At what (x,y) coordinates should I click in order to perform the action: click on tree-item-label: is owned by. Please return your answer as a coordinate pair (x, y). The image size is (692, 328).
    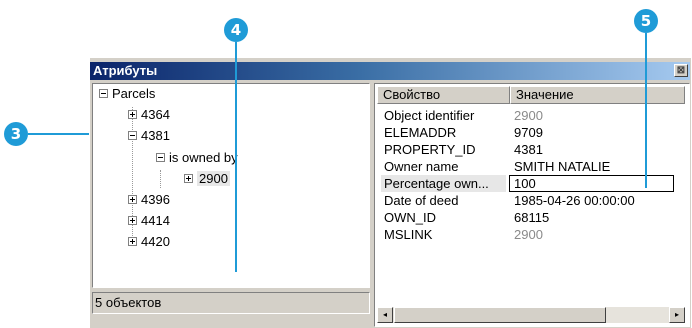
    Looking at the image, I should click on (203, 157).